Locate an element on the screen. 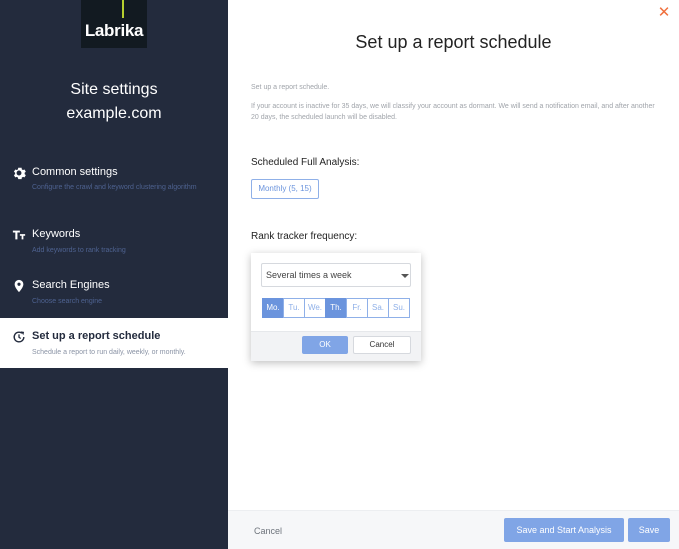 The image size is (679, 549). sidebar-item-label: Common settings is located at coordinates (75, 172).